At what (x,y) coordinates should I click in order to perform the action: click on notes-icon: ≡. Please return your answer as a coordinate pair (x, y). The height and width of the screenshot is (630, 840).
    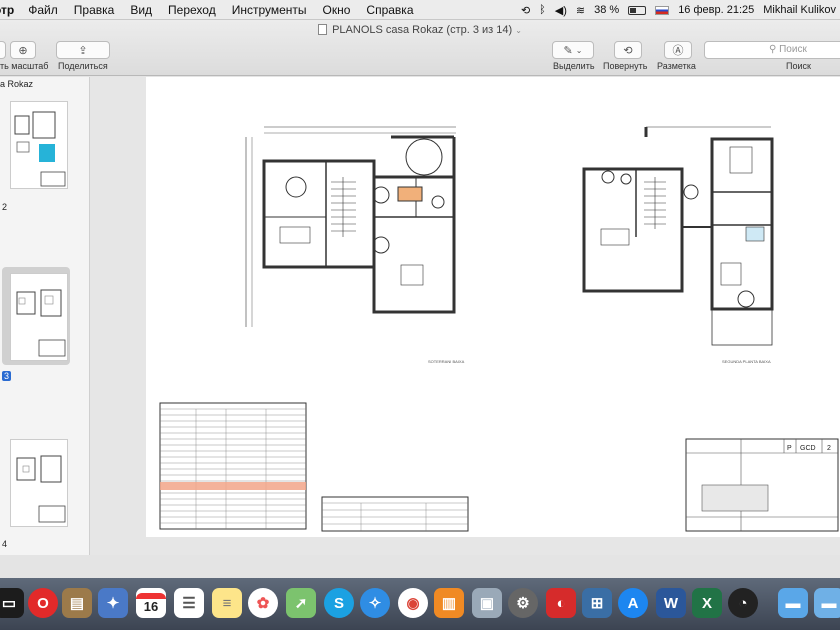
    Looking at the image, I should click on (227, 603).